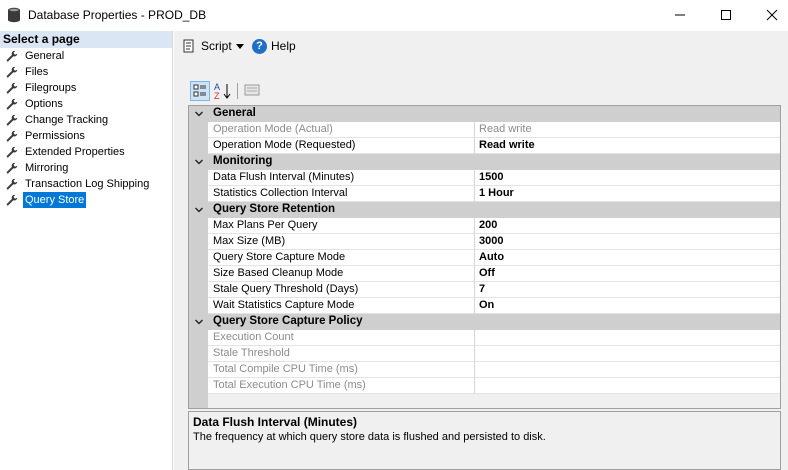 The image size is (788, 470). Describe the element at coordinates (86, 56) in the screenshot. I see `sidebar-item-general: General` at that location.